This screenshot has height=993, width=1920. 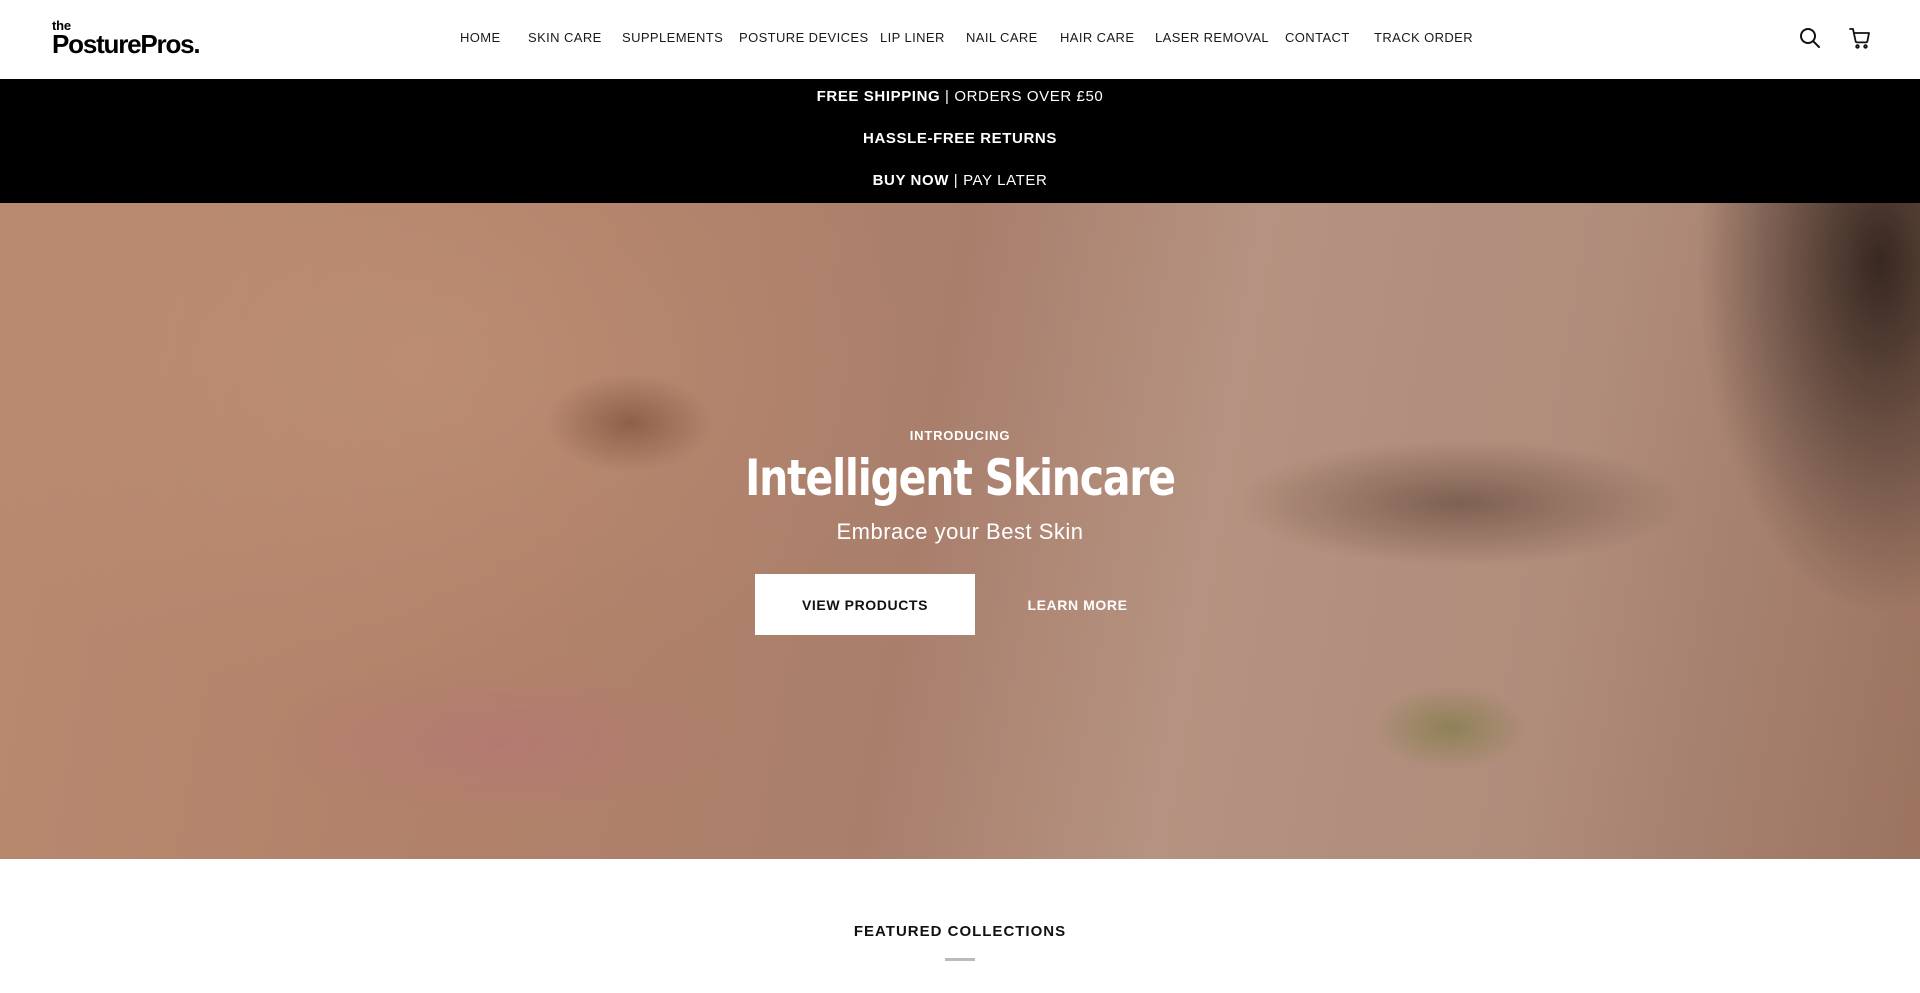 I want to click on announcement-paylater-rest: | PAY LATER, so click(x=998, y=180).